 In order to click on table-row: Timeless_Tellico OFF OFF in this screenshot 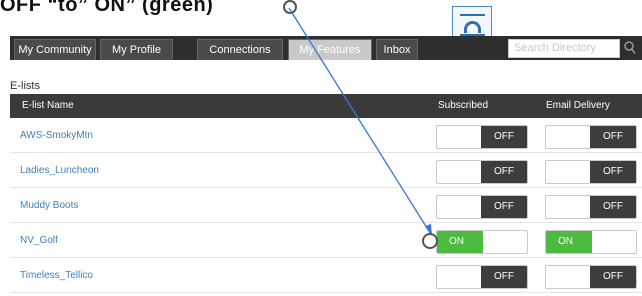, I will do `click(326, 275)`.